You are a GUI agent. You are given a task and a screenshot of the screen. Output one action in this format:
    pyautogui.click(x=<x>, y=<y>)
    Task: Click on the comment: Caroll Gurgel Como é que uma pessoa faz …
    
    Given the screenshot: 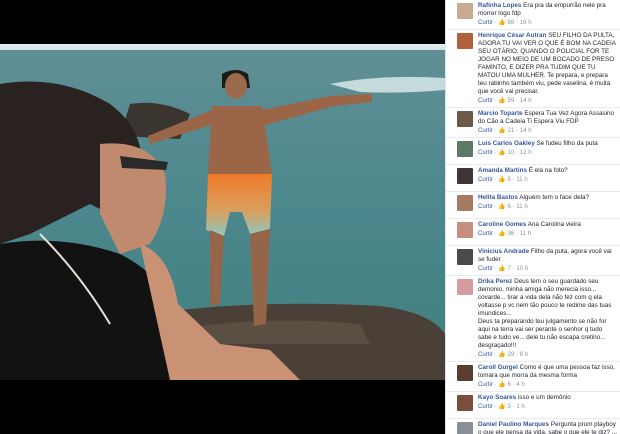 What is the action you would take?
    pyautogui.click(x=533, y=377)
    